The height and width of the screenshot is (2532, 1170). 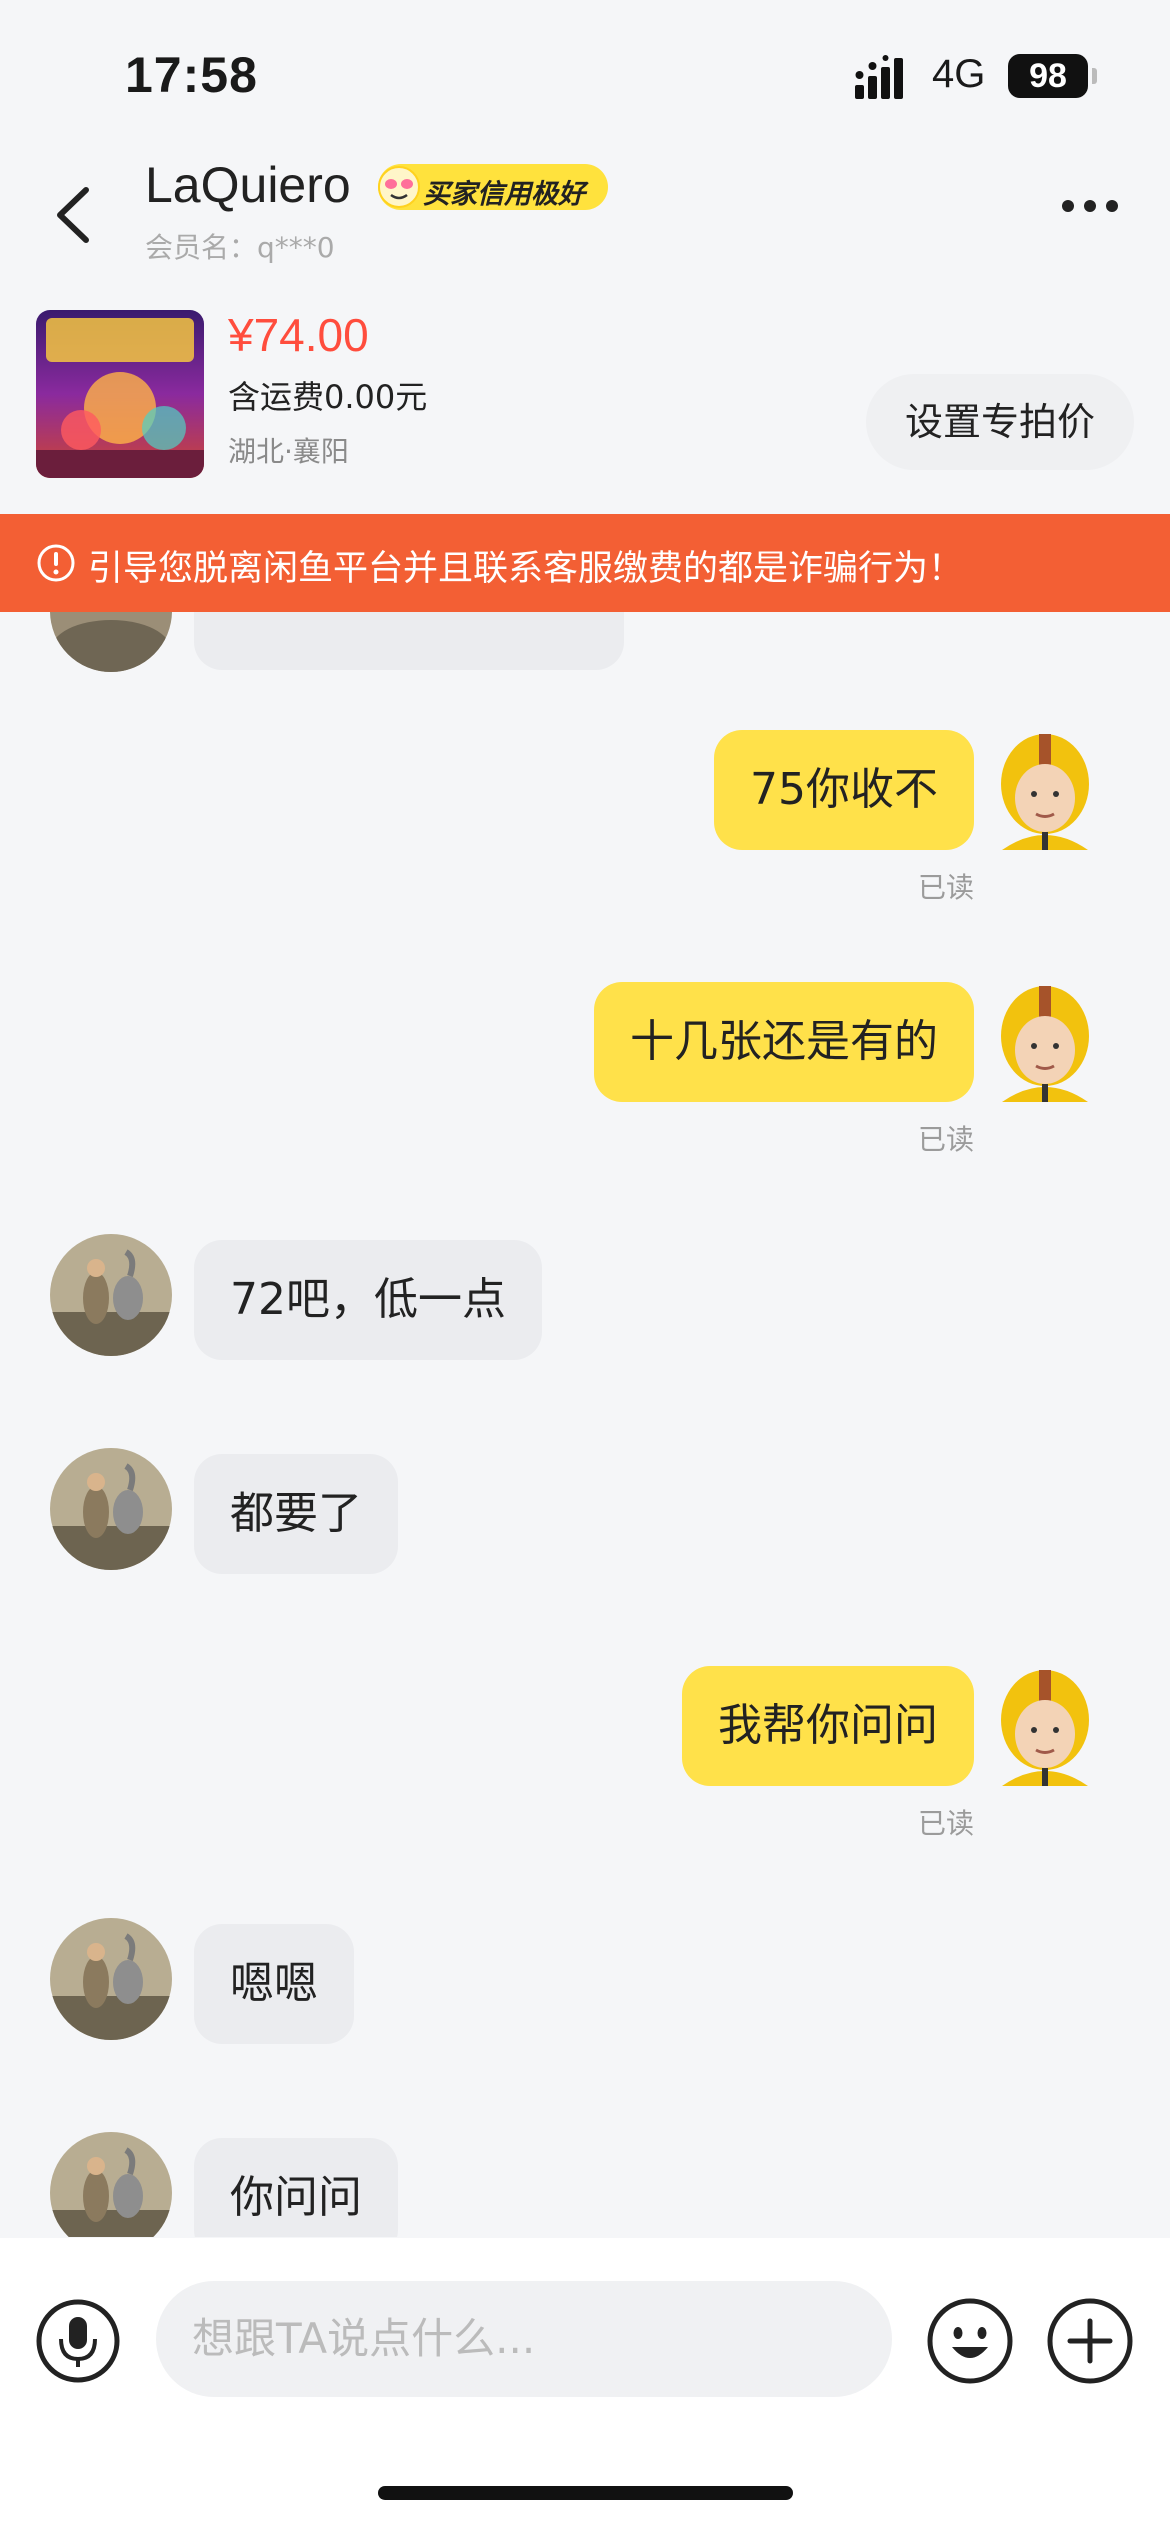 What do you see at coordinates (585, 75) in the screenshot?
I see `status-bar: 17:58 4G 98` at bounding box center [585, 75].